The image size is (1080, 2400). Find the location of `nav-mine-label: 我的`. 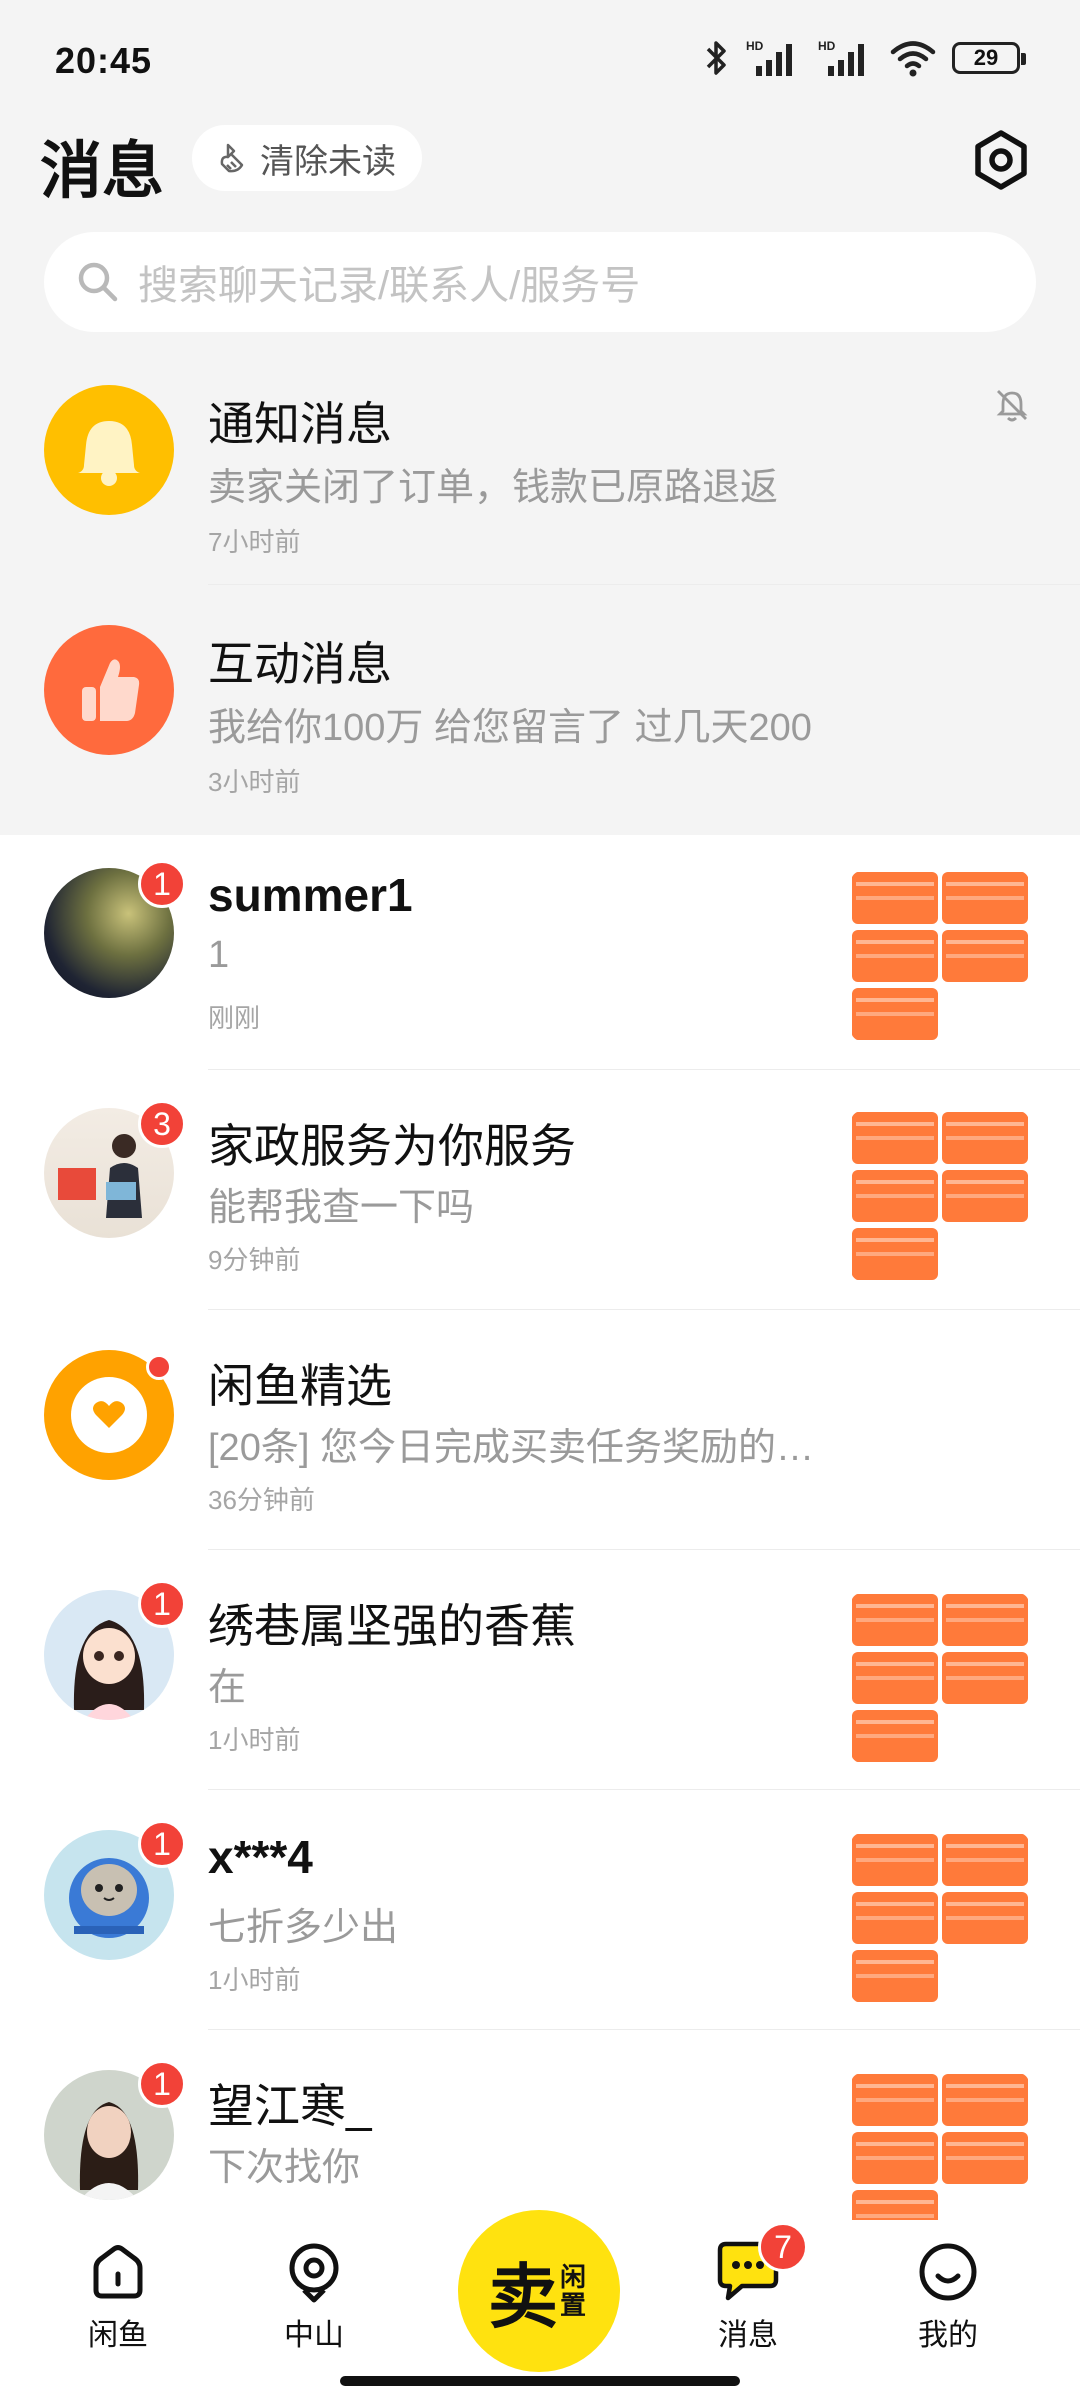

nav-mine-label: 我的 is located at coordinates (948, 2335).